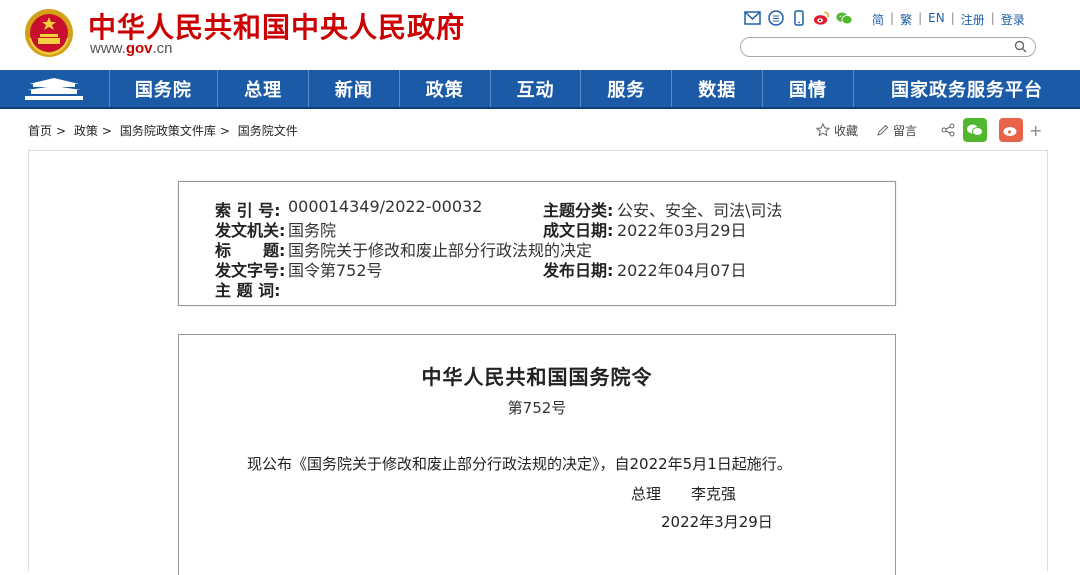 The height and width of the screenshot is (575, 1080). Describe the element at coordinates (108, 48) in the screenshot. I see `url-prefix: www.` at that location.